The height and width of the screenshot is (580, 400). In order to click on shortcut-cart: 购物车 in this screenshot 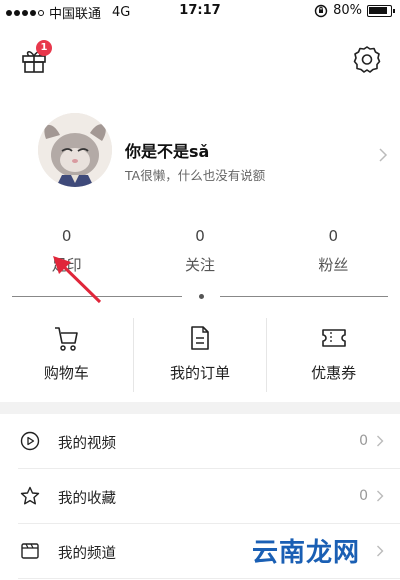, I will do `click(66, 355)`.